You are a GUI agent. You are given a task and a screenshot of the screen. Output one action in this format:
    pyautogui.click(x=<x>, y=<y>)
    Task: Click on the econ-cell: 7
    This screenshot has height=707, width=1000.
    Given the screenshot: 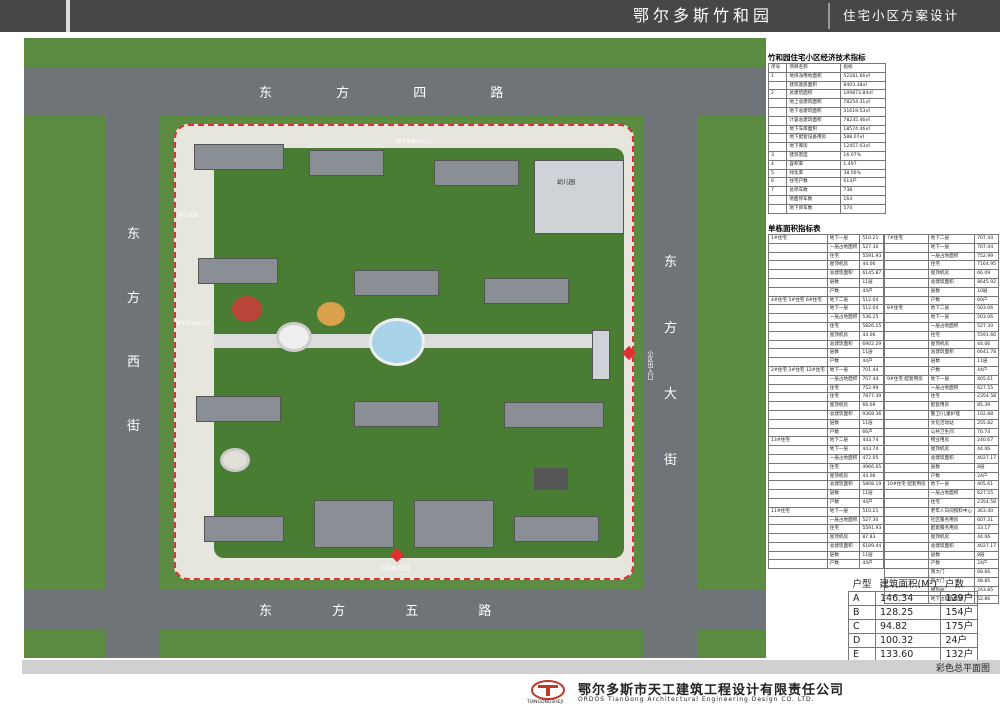 What is the action you would take?
    pyautogui.click(x=777, y=191)
    